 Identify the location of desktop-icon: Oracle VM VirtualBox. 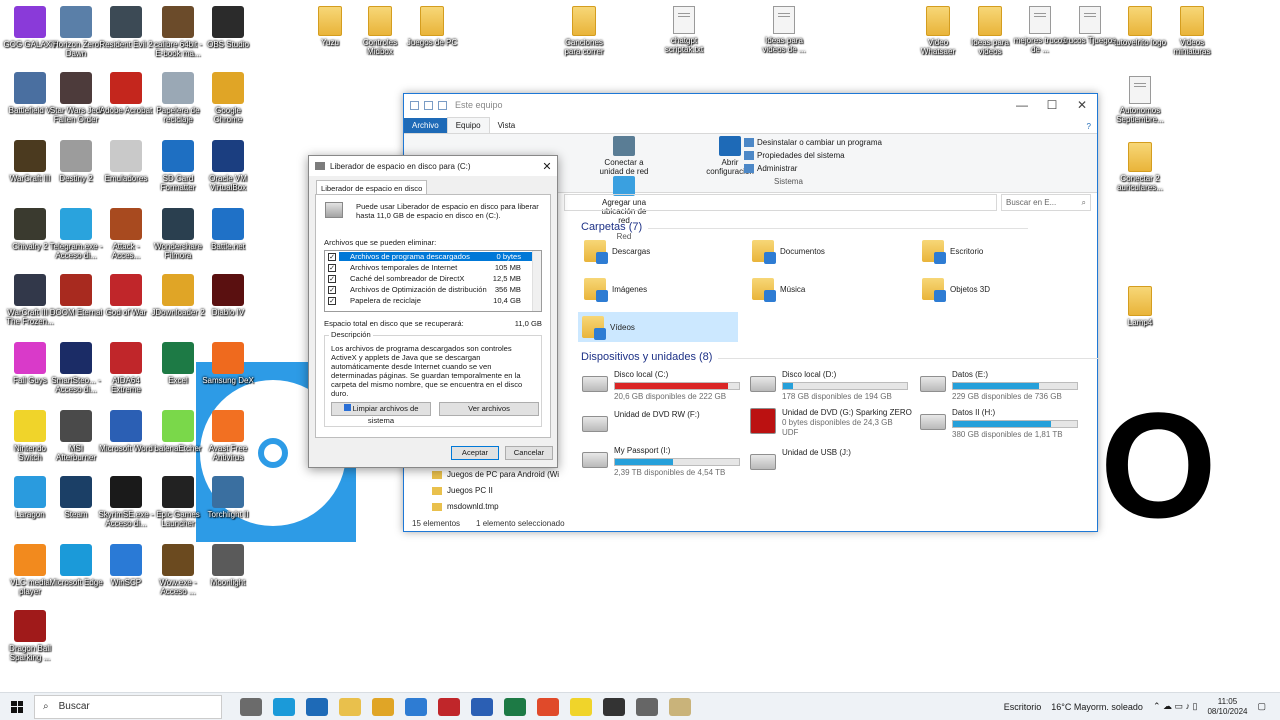
(228, 166).